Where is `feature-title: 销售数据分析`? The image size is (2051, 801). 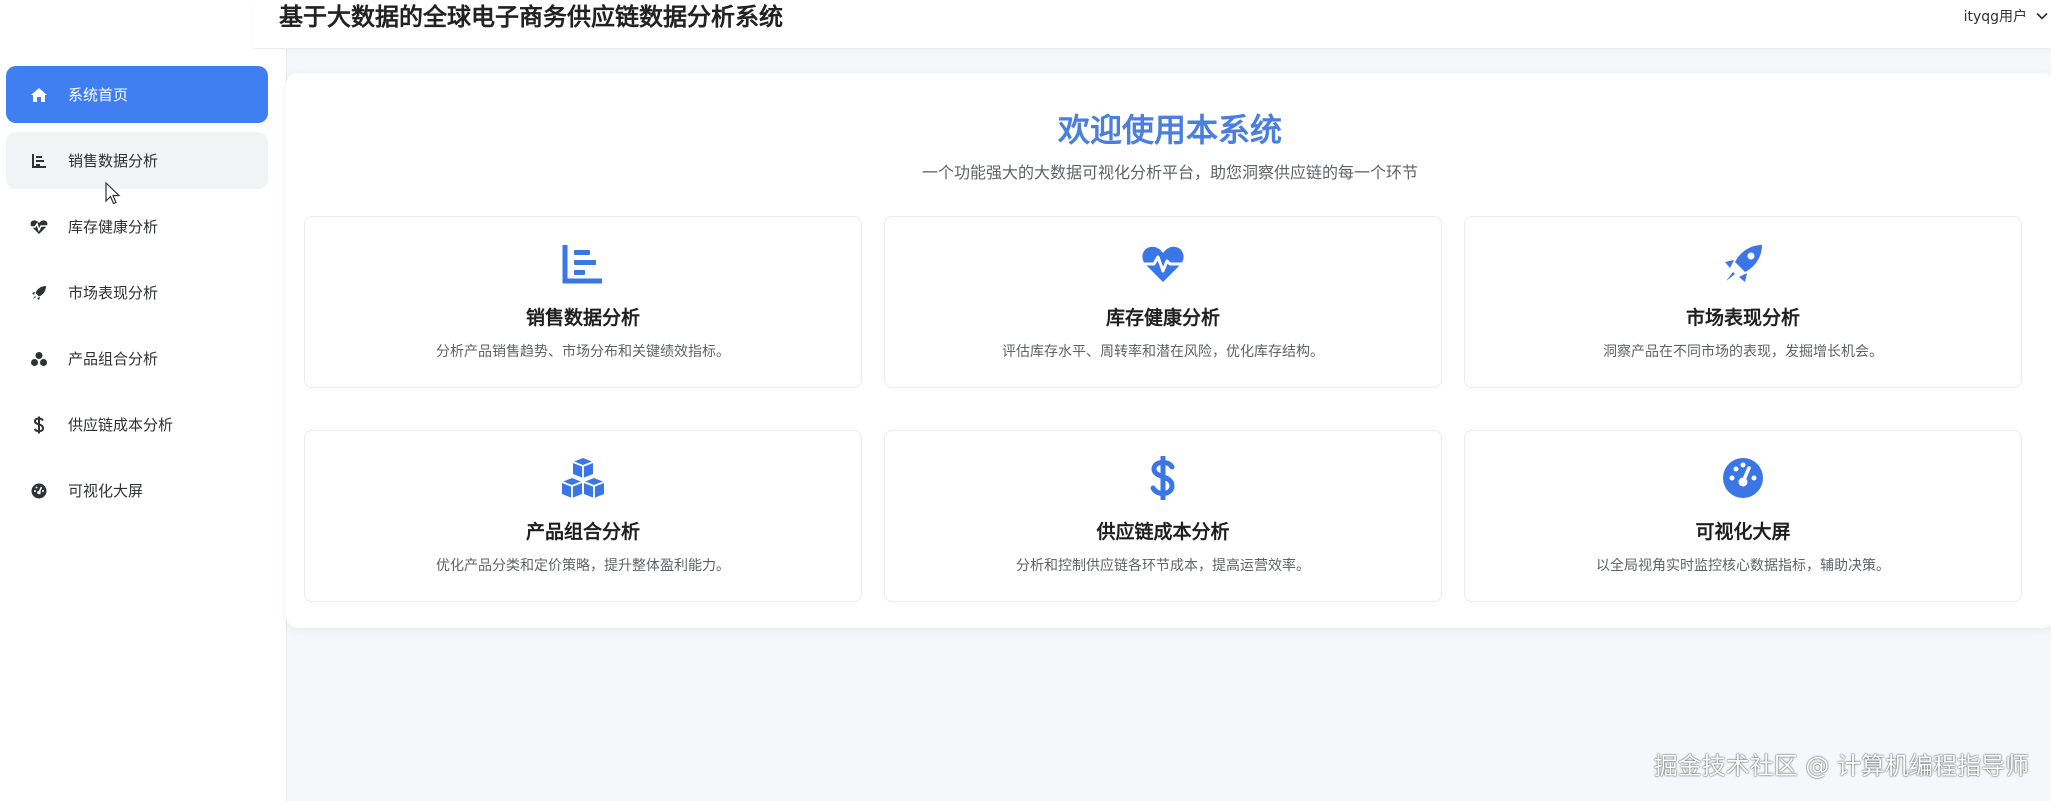 feature-title: 销售数据分析 is located at coordinates (582, 318).